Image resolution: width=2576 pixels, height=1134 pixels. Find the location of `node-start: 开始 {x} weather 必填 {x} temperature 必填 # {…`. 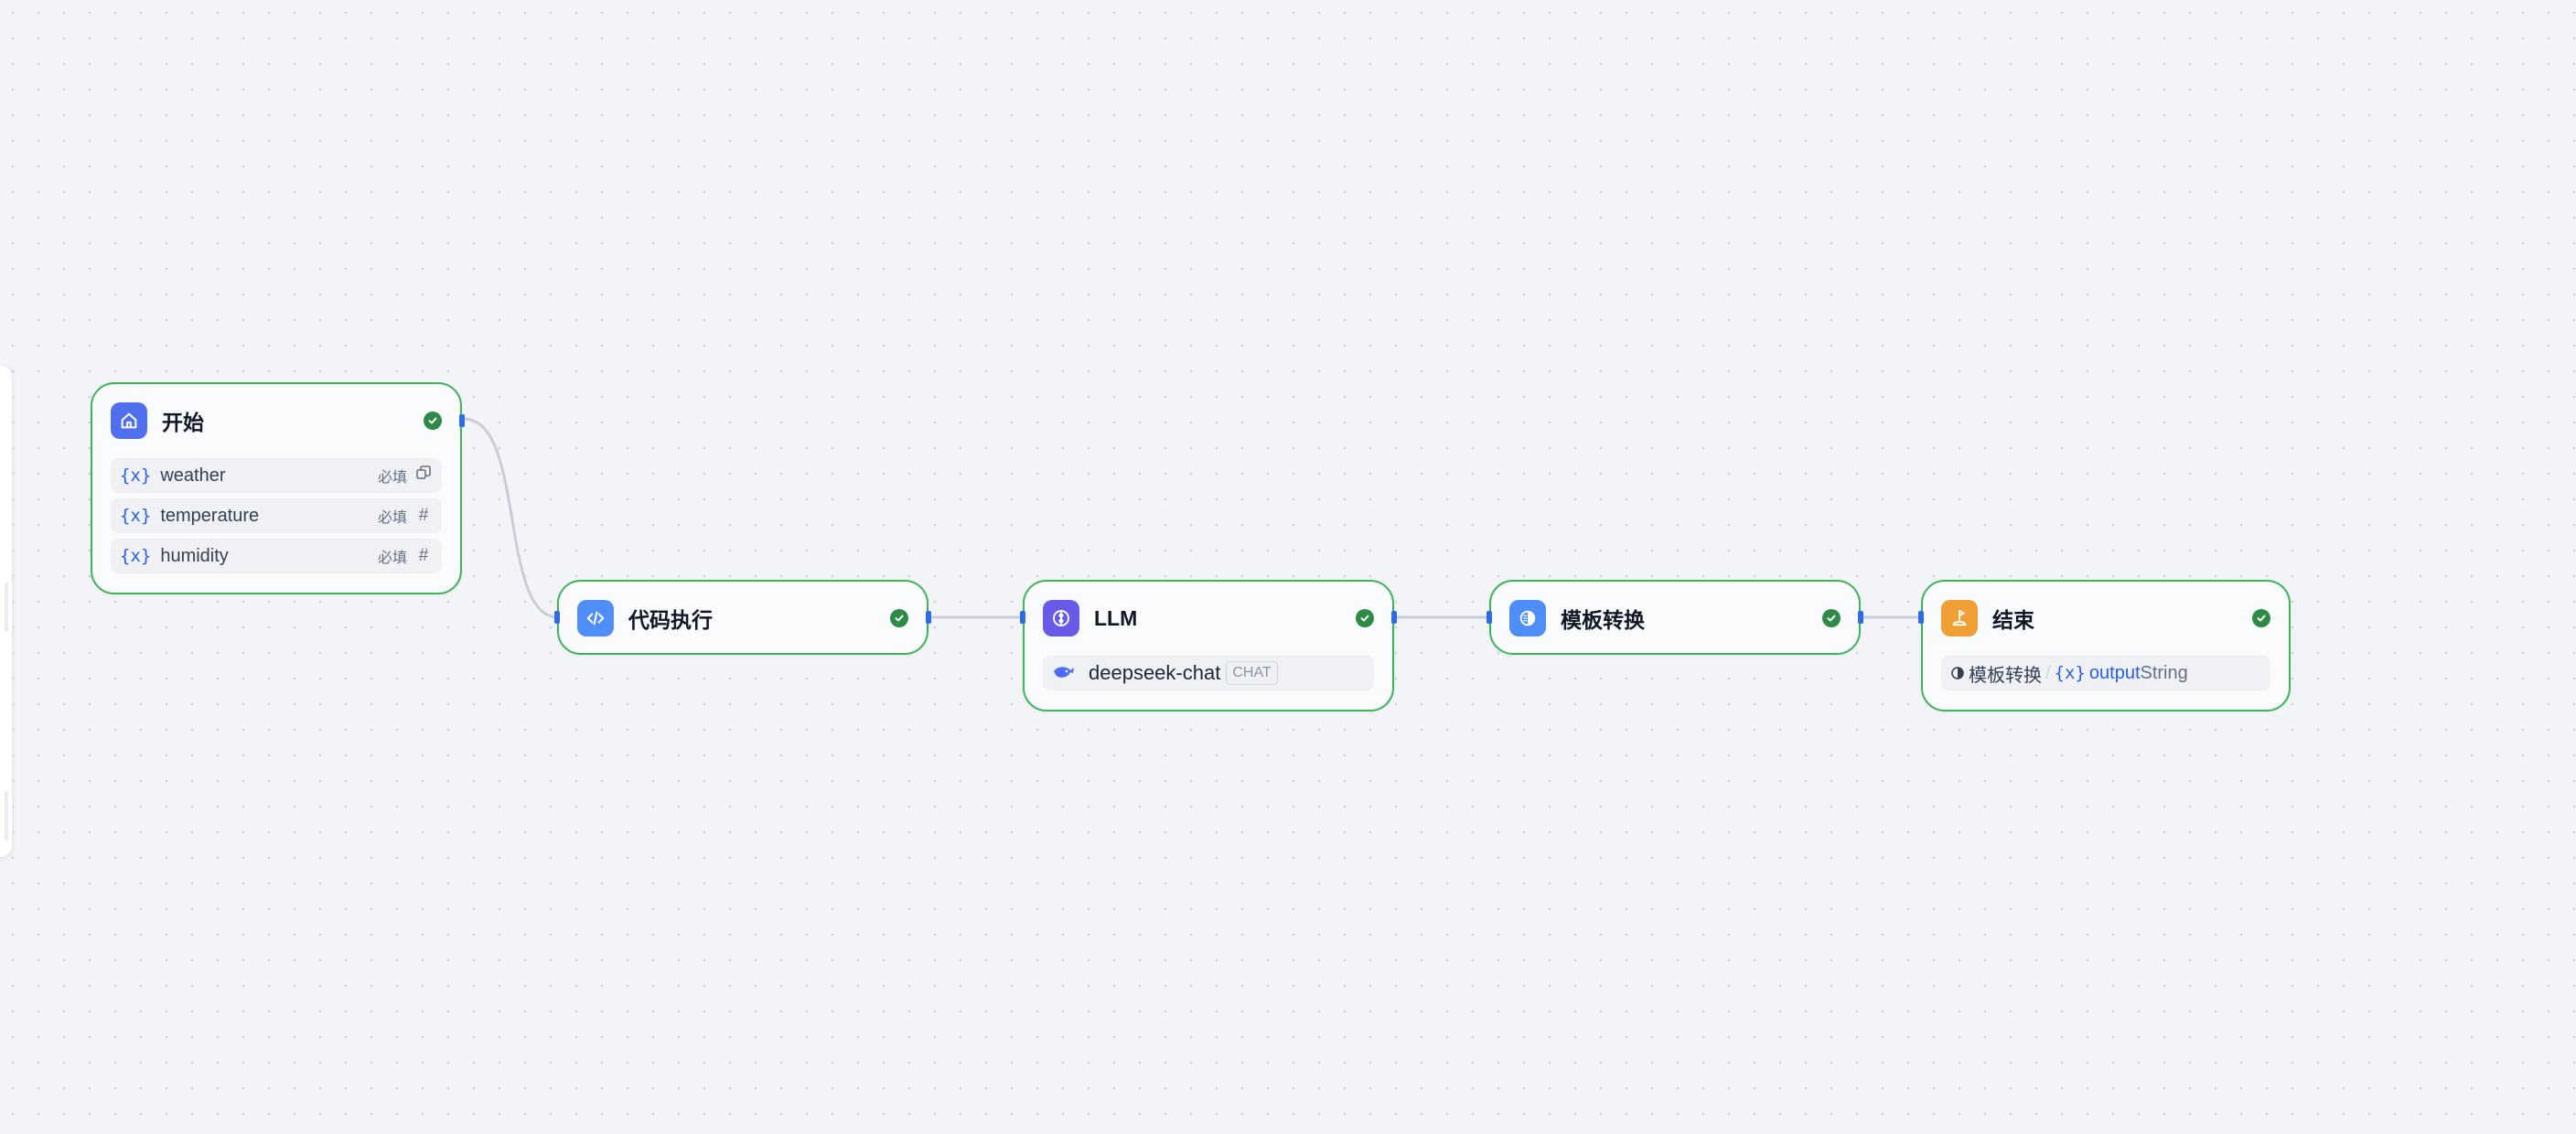

node-start: 开始 {x} weather 必填 {x} temperature 必填 # {… is located at coordinates (278, 488).